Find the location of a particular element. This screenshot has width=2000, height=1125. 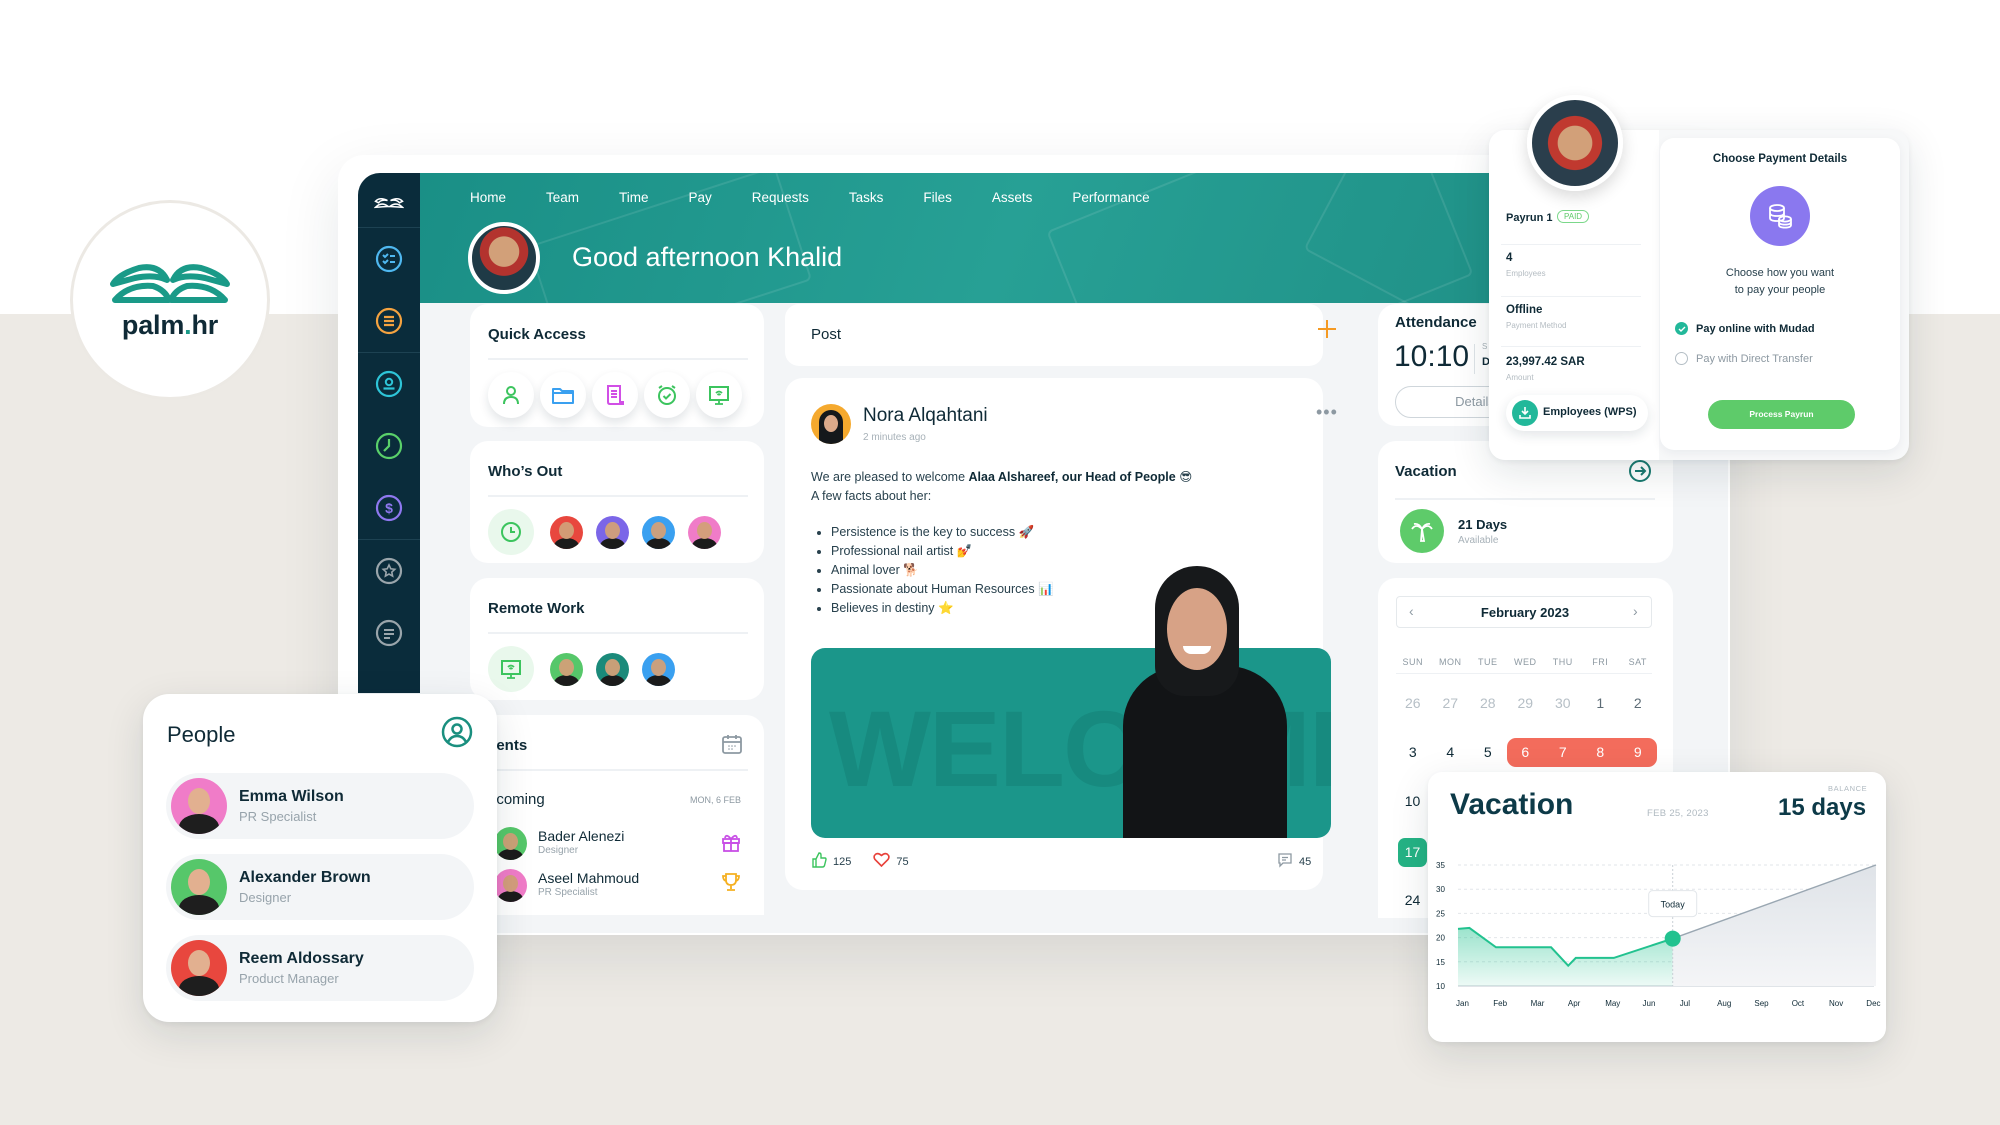

post-author-avatar is located at coordinates (831, 424).